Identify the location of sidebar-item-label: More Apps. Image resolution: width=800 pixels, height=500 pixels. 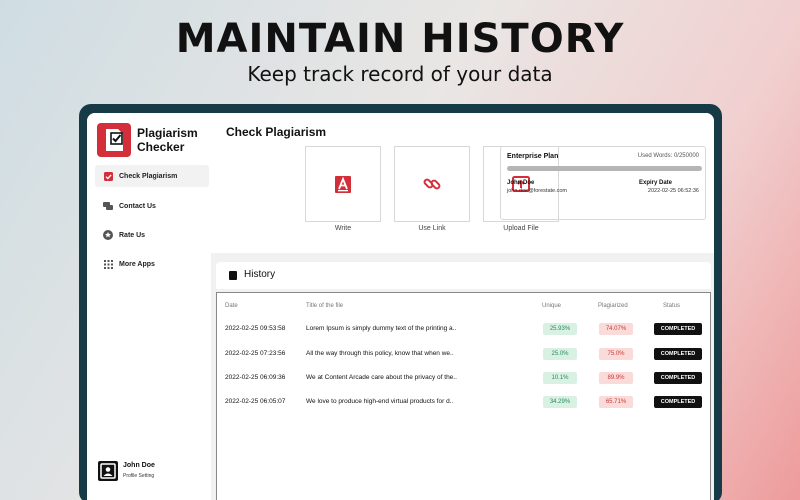
(137, 264).